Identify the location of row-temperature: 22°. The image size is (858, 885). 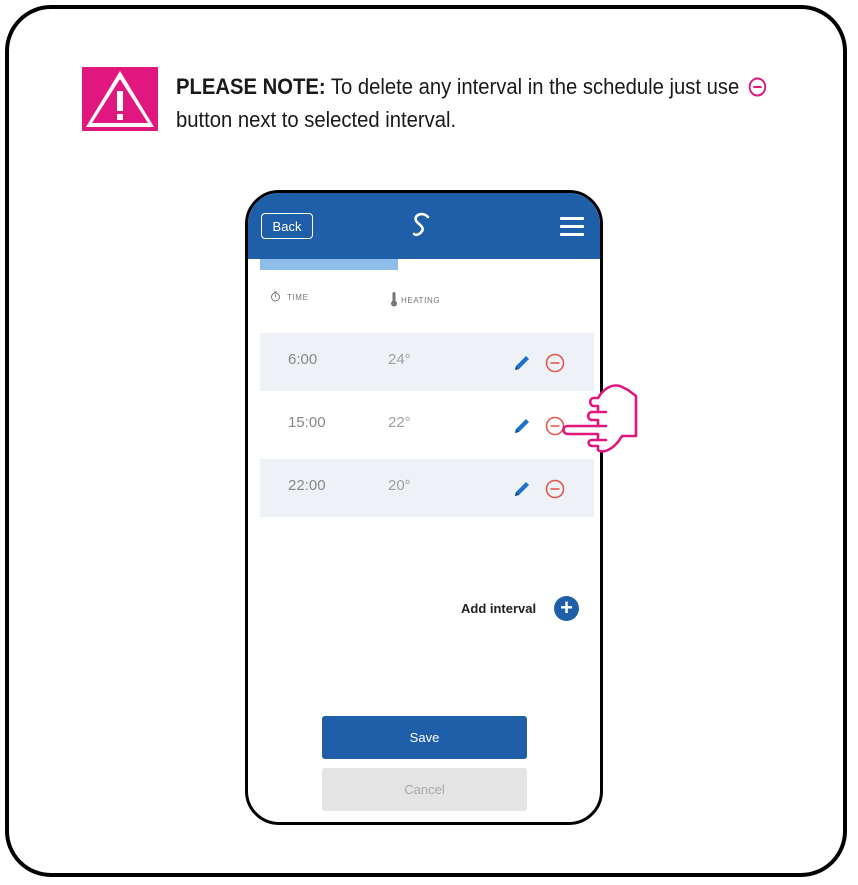
(399, 422).